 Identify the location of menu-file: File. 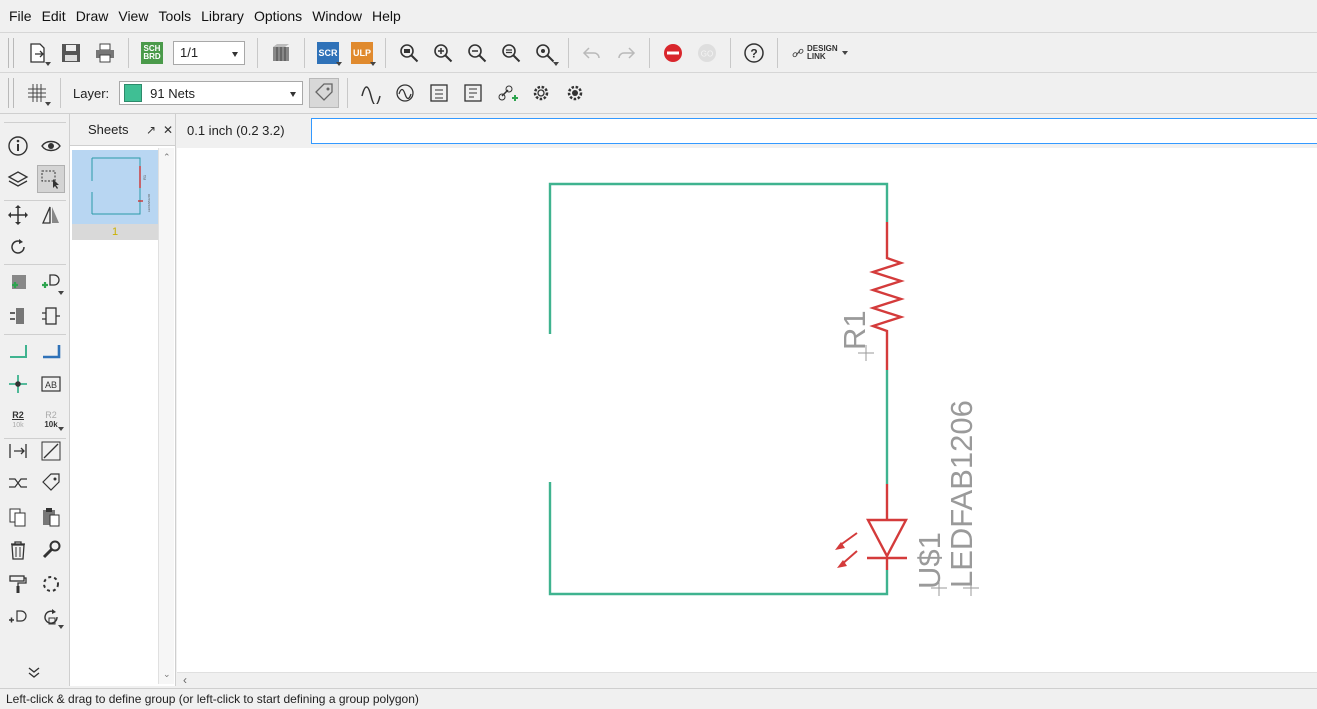
(20, 16).